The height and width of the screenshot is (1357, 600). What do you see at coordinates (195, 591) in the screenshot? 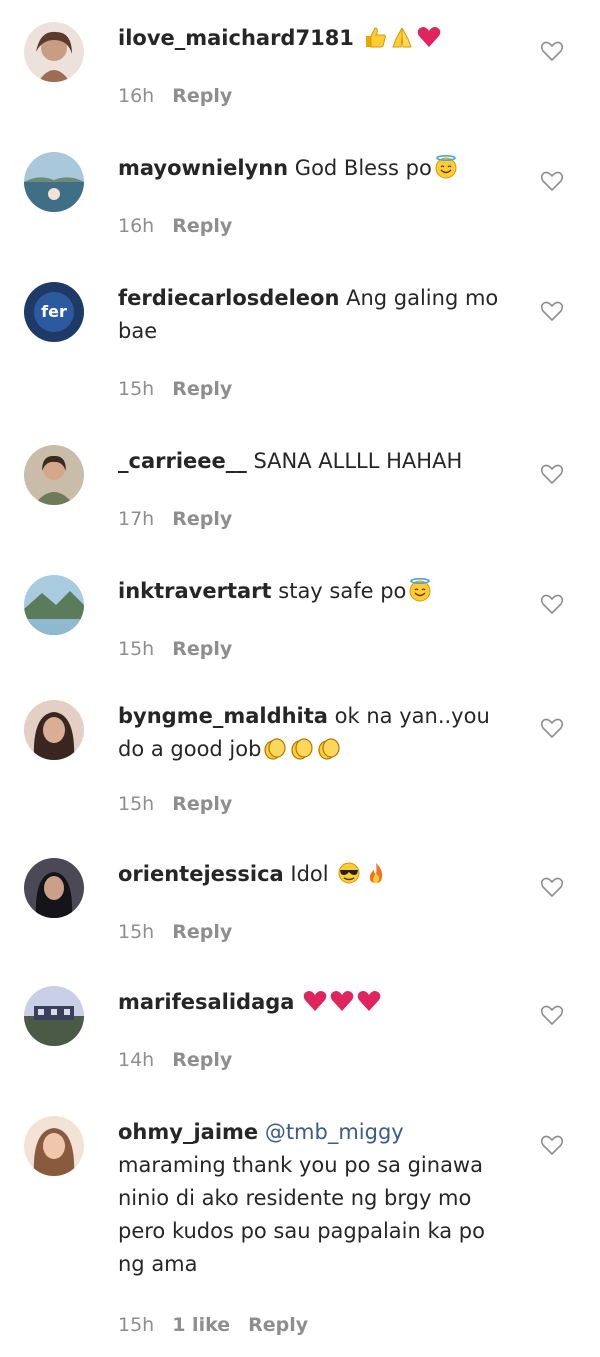
I see `comment-username: inktravertart` at bounding box center [195, 591].